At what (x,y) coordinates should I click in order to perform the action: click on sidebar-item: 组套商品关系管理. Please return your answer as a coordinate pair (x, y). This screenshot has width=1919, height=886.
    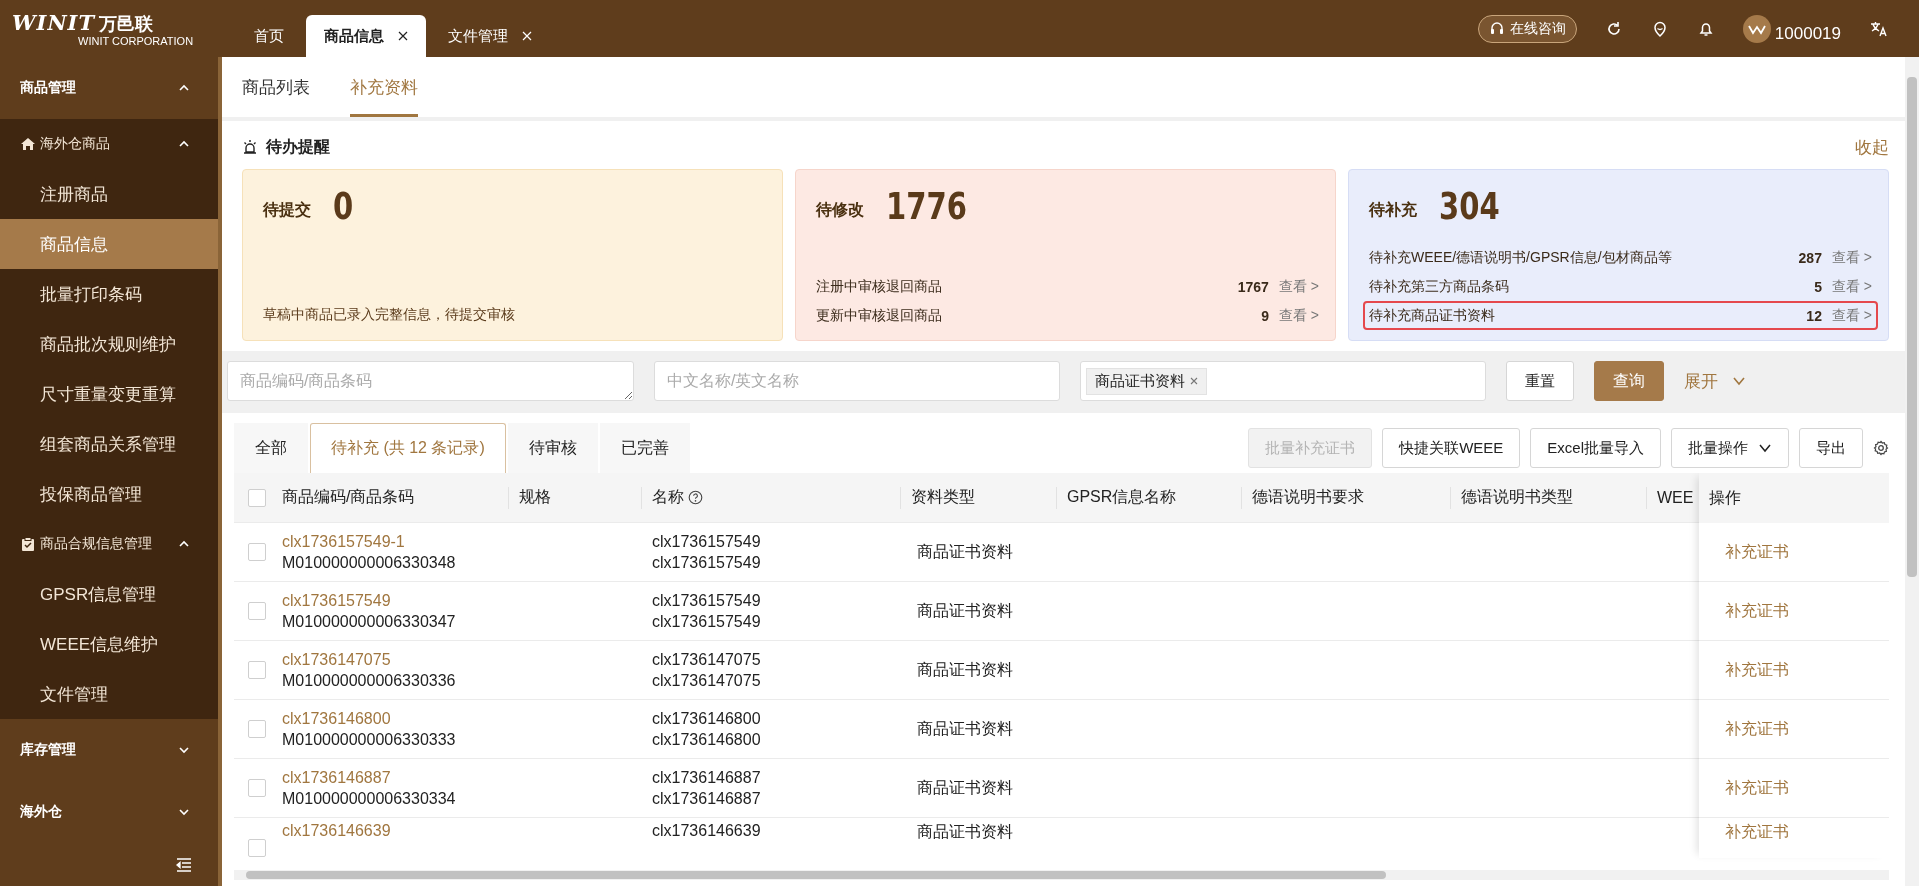
    Looking at the image, I should click on (109, 444).